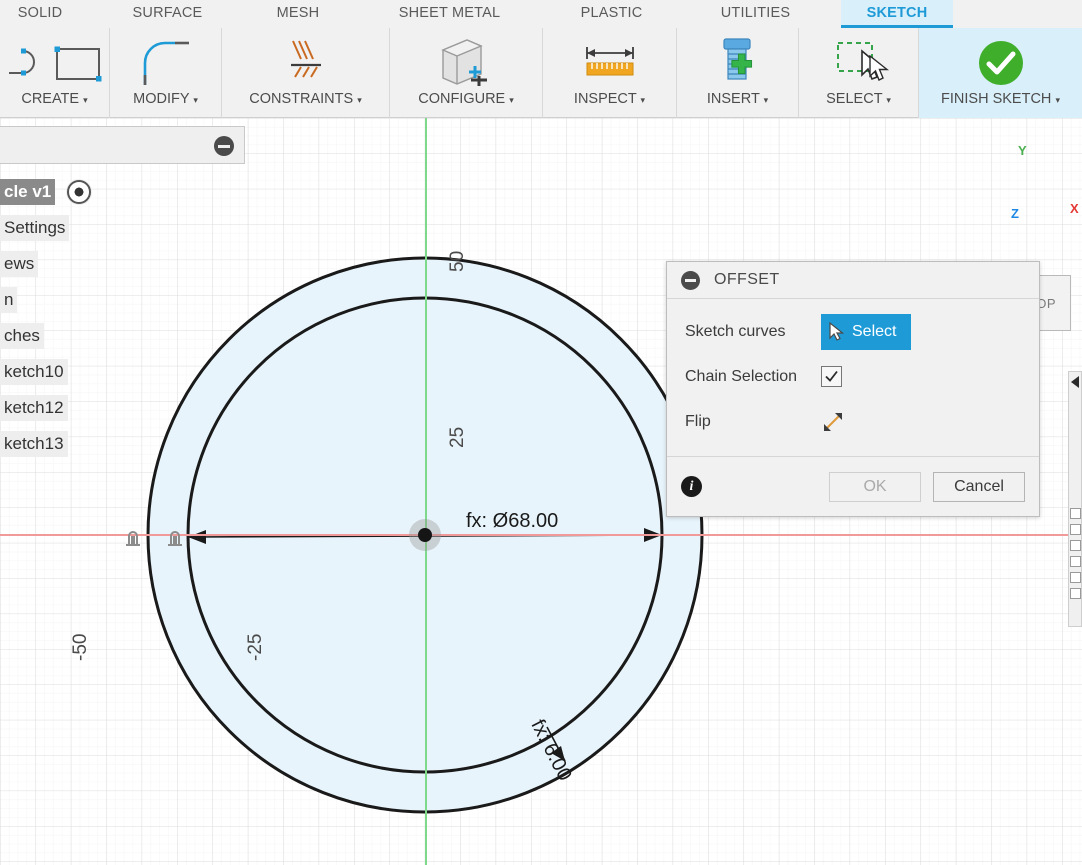  What do you see at coordinates (55, 264) in the screenshot?
I see `browser-tree-item: ews` at bounding box center [55, 264].